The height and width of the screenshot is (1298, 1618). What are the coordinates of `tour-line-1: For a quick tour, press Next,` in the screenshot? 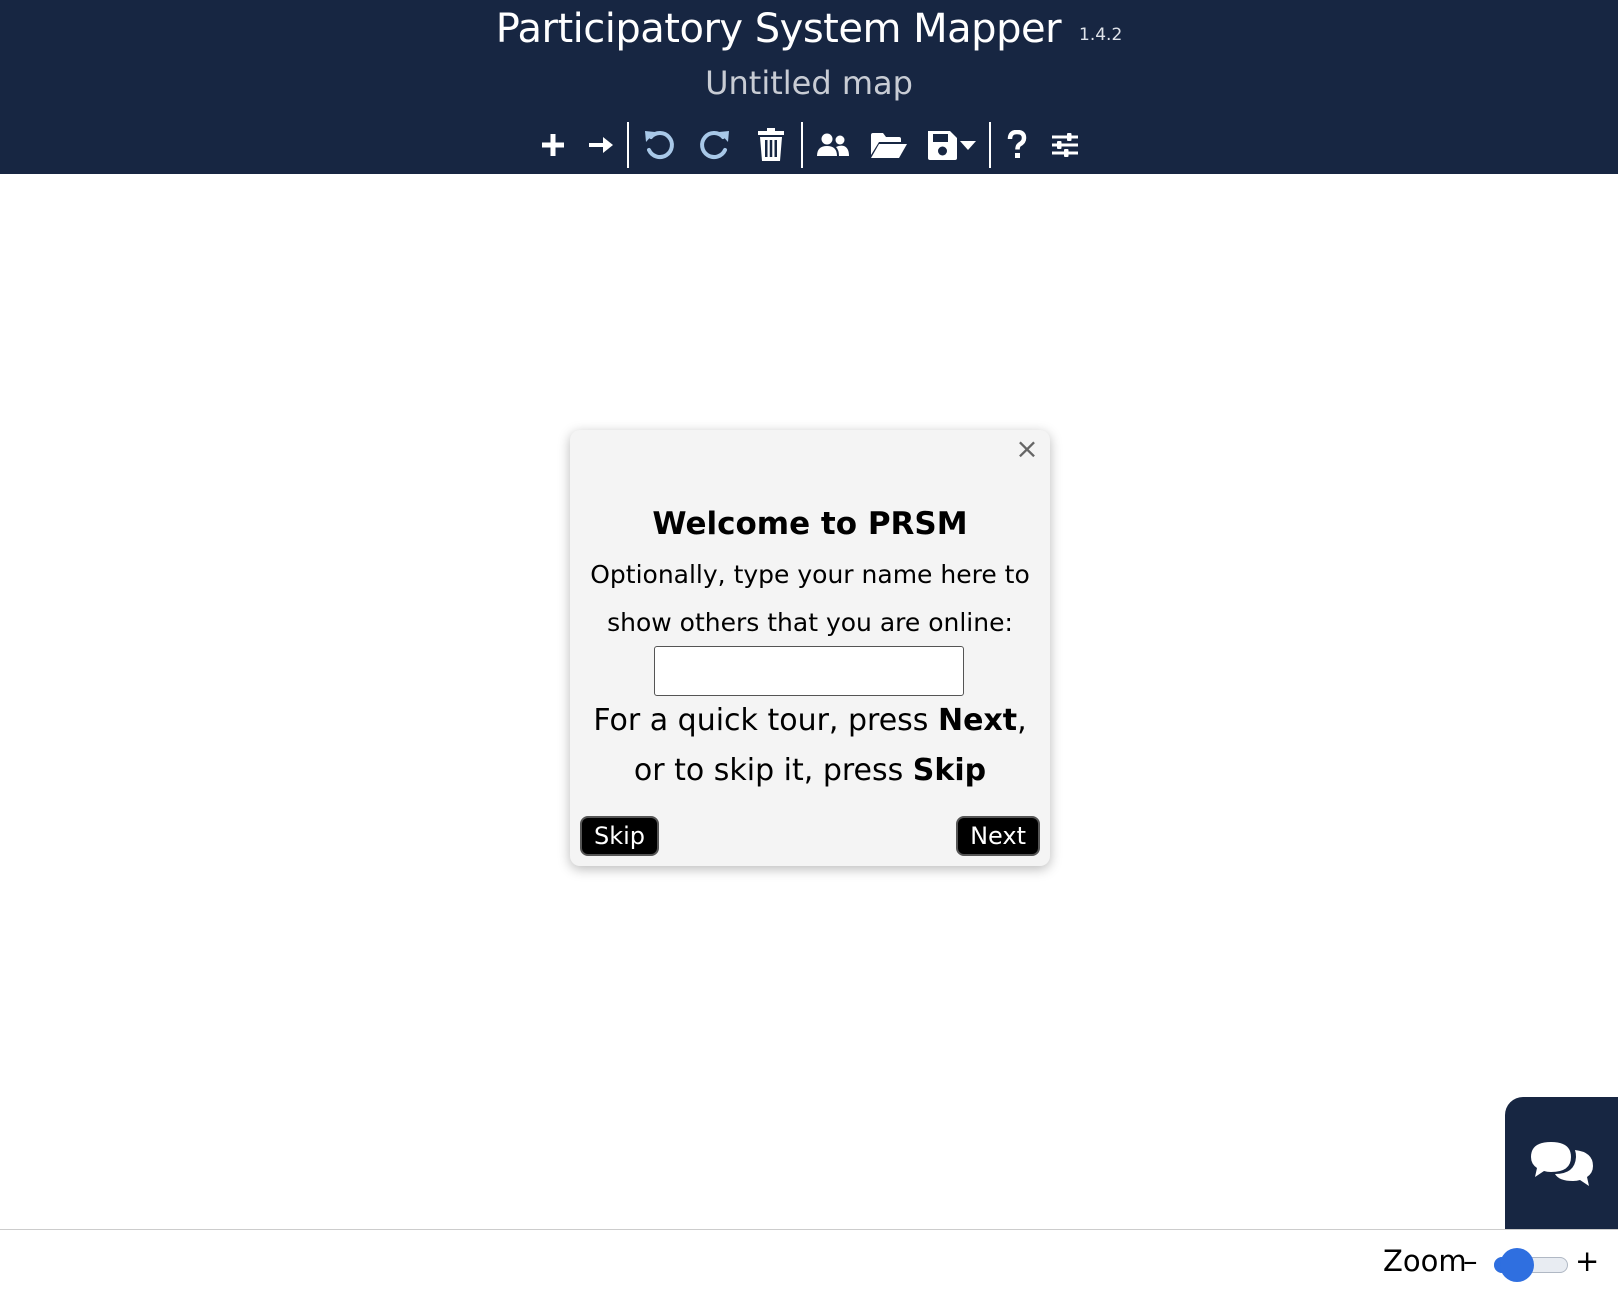 It's located at (810, 721).